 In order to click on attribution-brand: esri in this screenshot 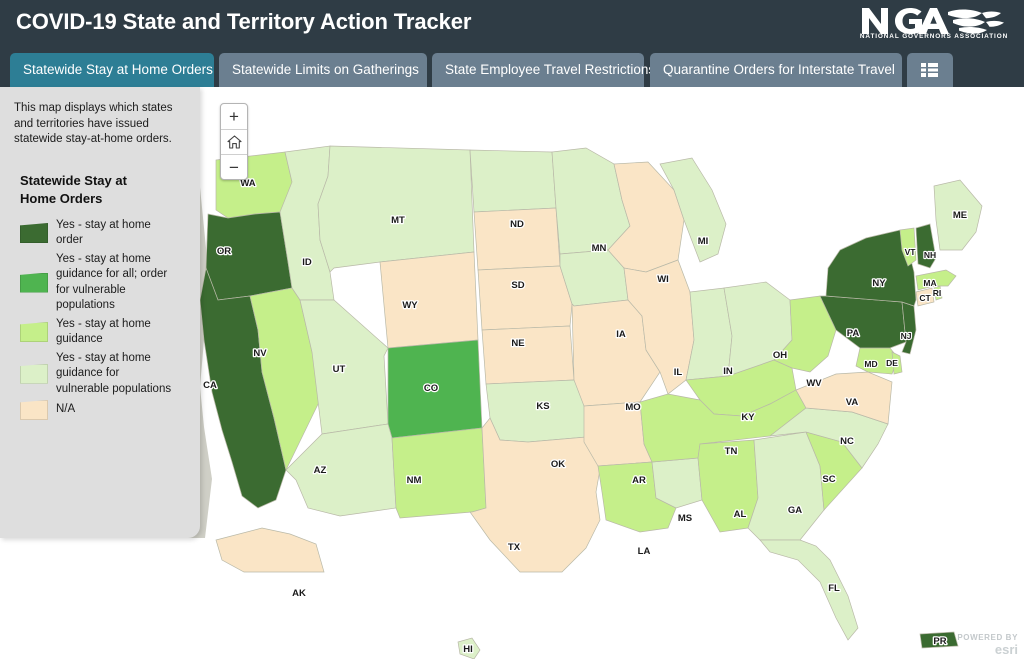, I will do `click(1006, 649)`.